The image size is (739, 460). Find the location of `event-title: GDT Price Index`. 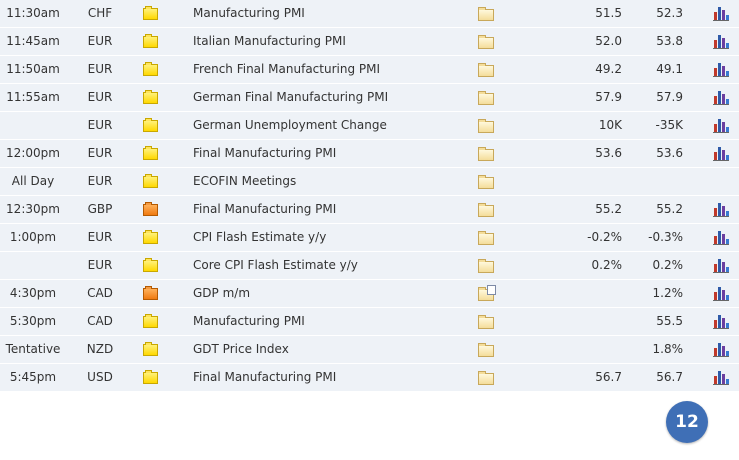

event-title: GDT Price Index is located at coordinates (241, 349).